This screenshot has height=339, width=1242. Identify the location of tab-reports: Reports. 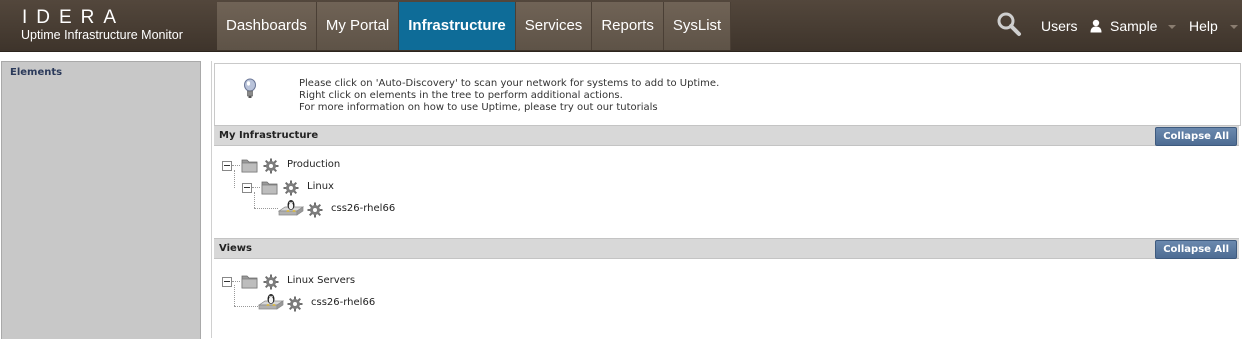
(628, 26).